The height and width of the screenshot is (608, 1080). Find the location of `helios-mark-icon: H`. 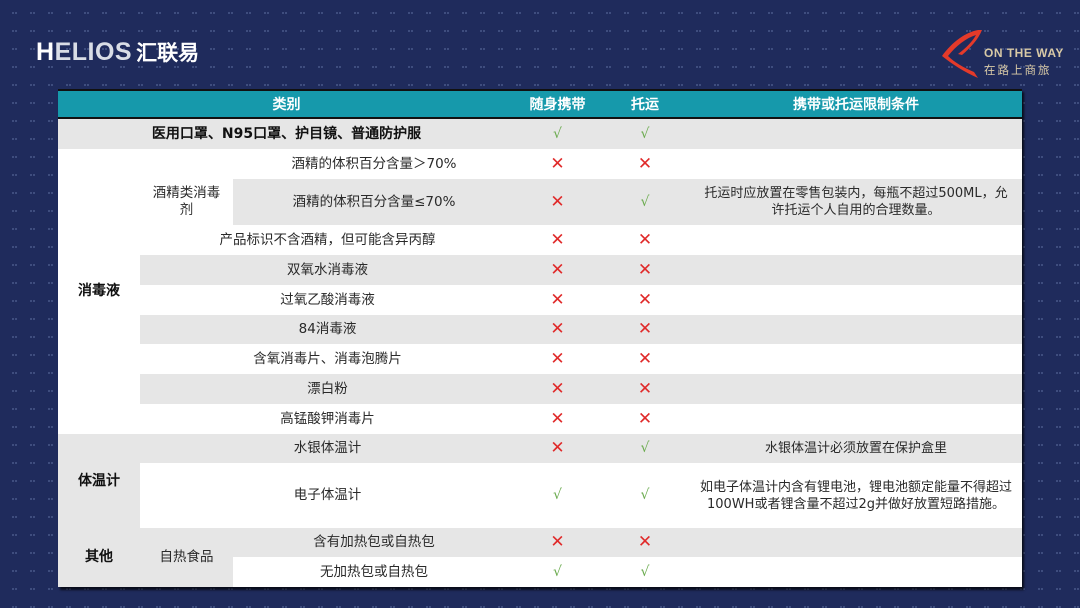

helios-mark-icon: H is located at coordinates (45, 51).